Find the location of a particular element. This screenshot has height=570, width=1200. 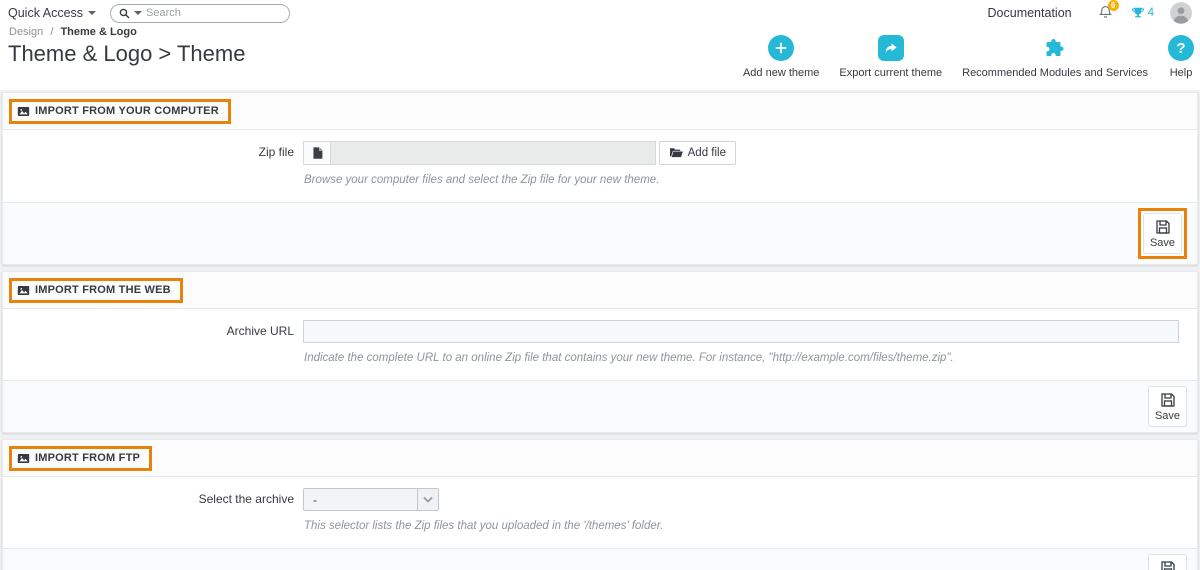

achievement-count: 4 is located at coordinates (1150, 13).